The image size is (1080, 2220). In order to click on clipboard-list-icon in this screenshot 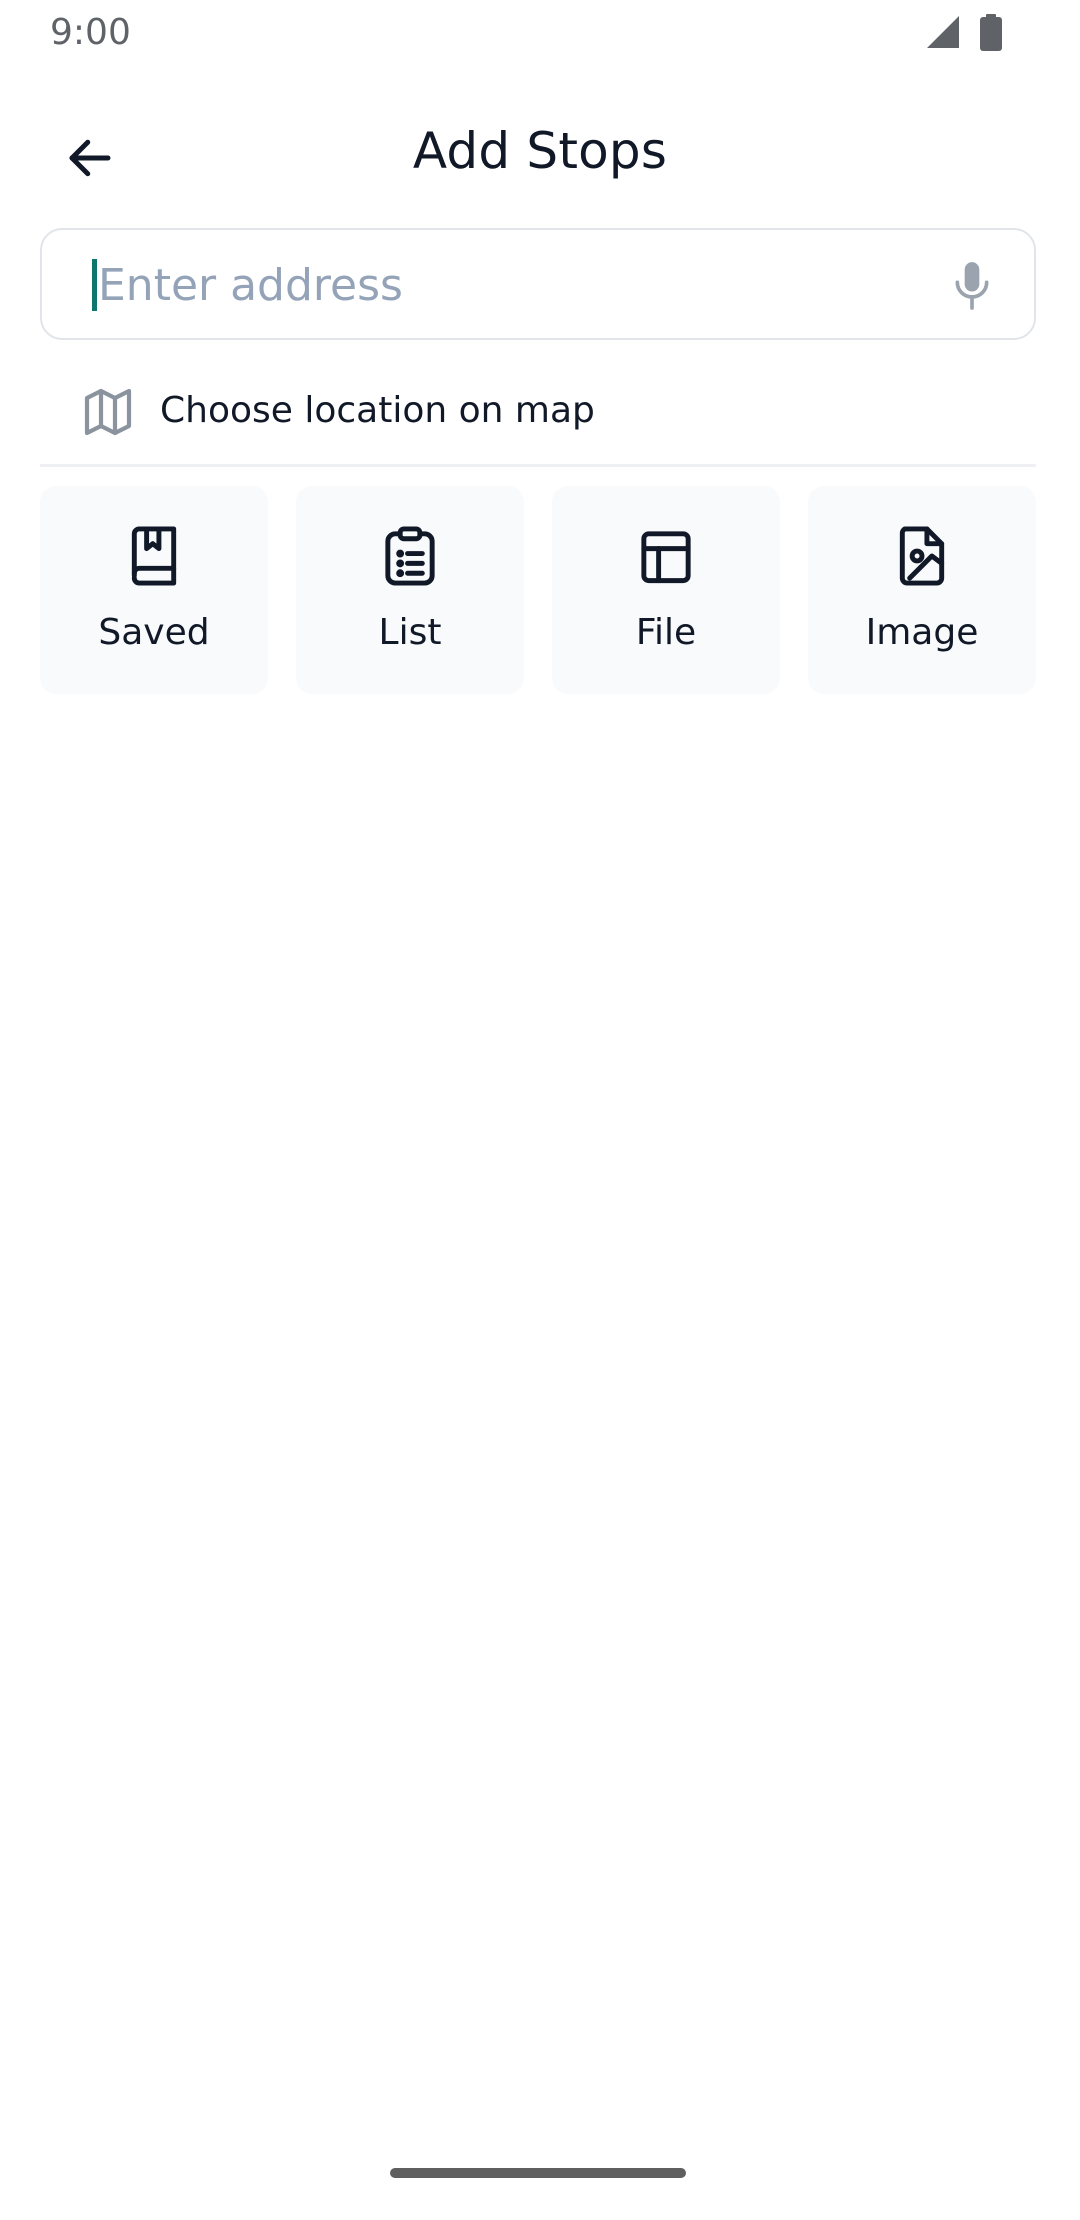, I will do `click(410, 556)`.